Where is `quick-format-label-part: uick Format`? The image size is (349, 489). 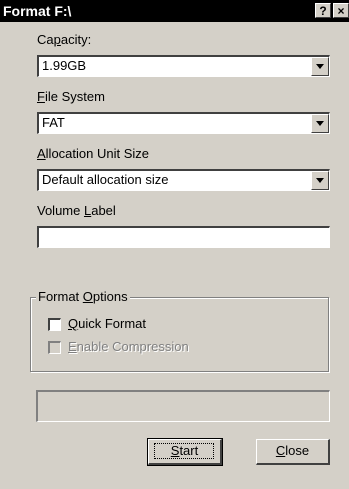 quick-format-label-part: uick Format is located at coordinates (112, 323).